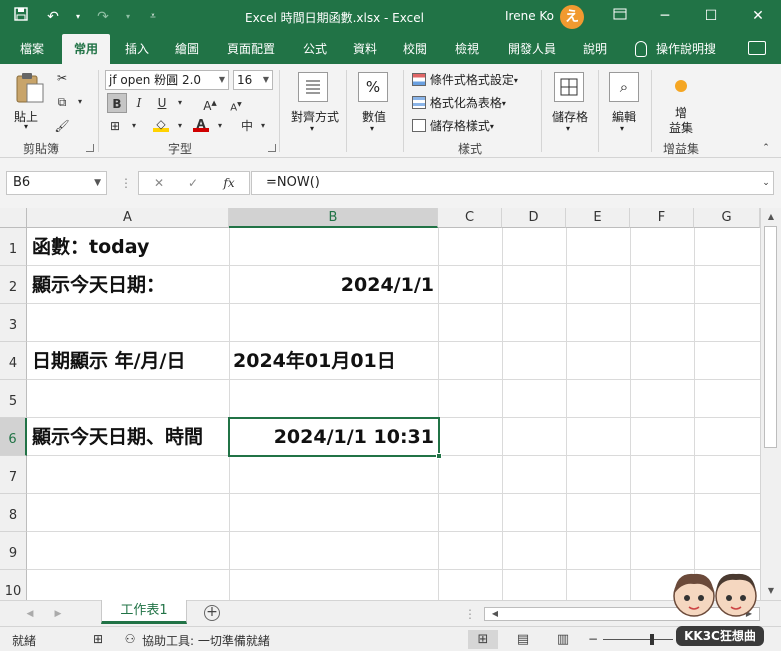 This screenshot has width=781, height=651. I want to click on shrink-font-button: A▼, so click(236, 105).